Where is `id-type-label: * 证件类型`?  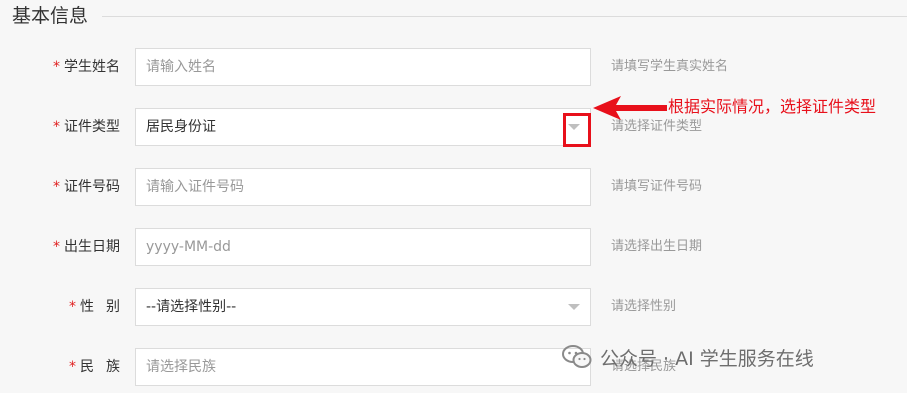 id-type-label: * 证件类型 is located at coordinates (75, 127).